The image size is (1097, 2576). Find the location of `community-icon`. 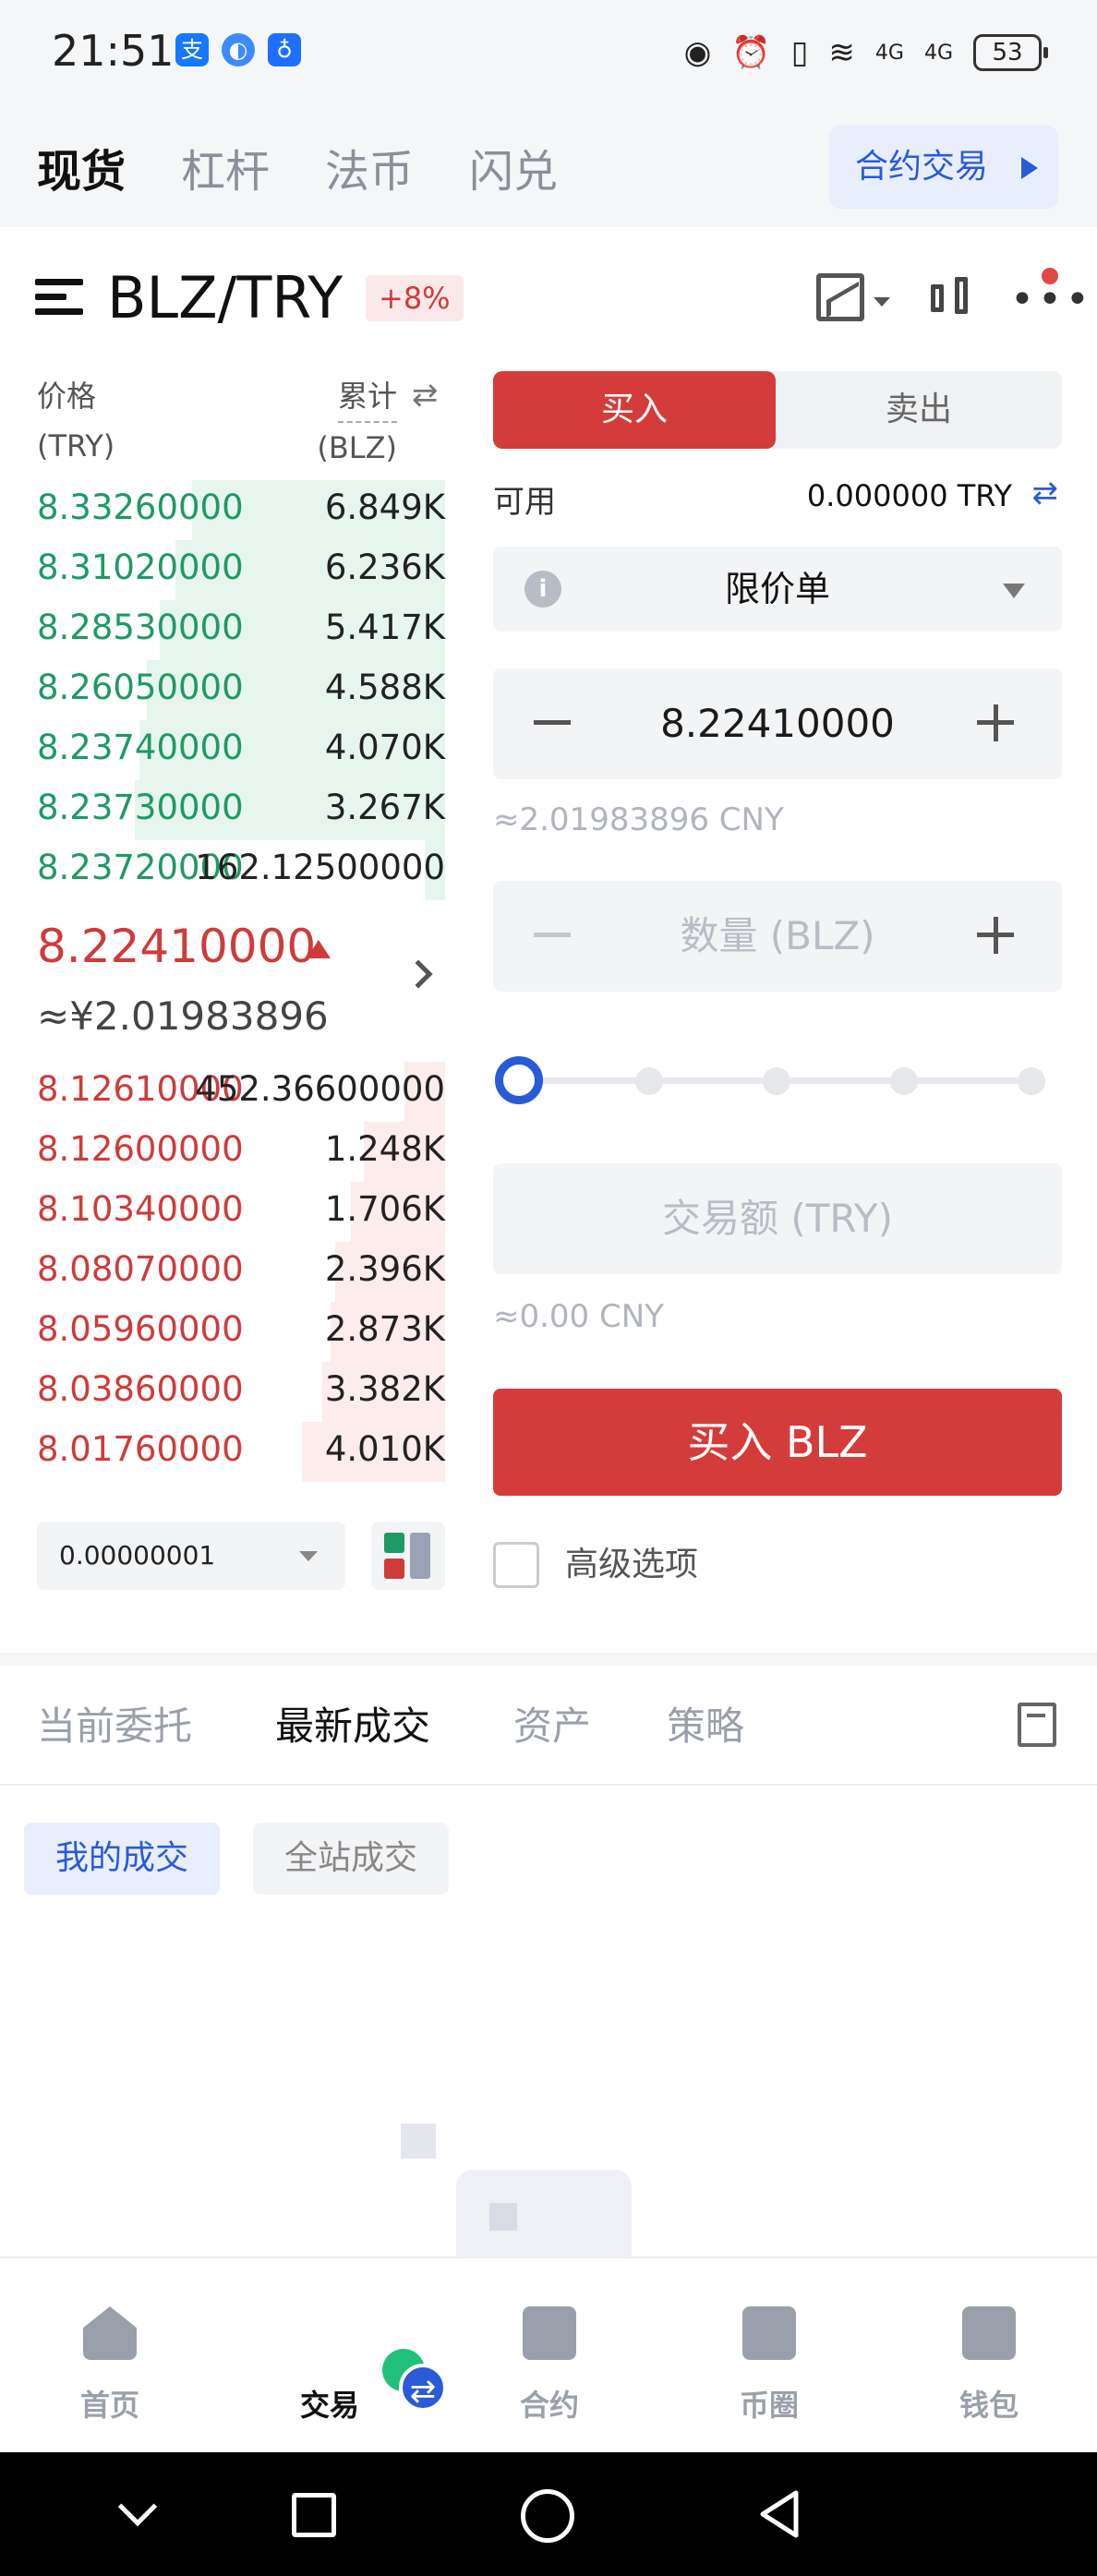

community-icon is located at coordinates (769, 2333).